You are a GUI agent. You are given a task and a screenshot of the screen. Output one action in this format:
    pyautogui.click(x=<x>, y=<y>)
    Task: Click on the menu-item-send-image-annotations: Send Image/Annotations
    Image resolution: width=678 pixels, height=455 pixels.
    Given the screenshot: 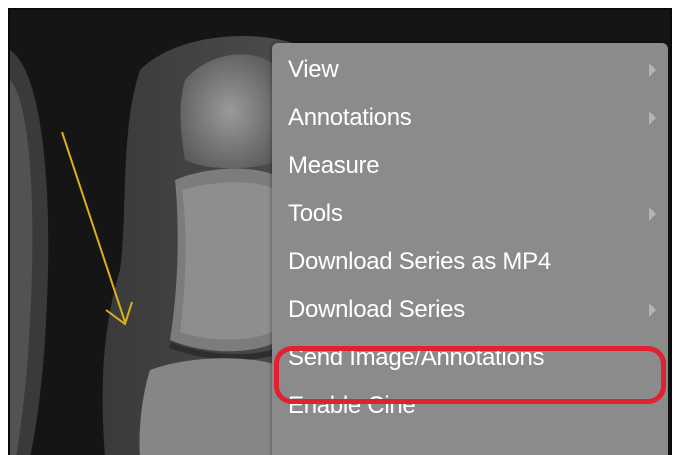 What is the action you would take?
    pyautogui.click(x=470, y=358)
    